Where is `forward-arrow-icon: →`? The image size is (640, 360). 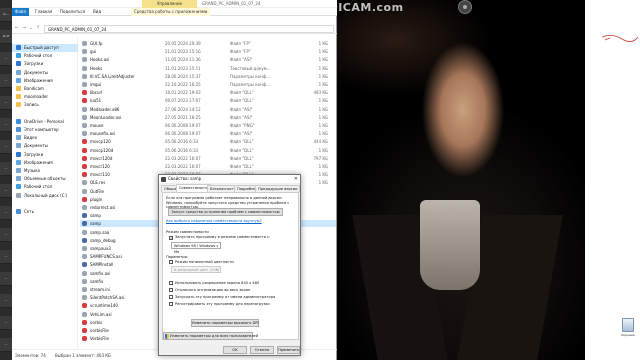
forward-arrow-icon: → is located at coordinates (24, 28).